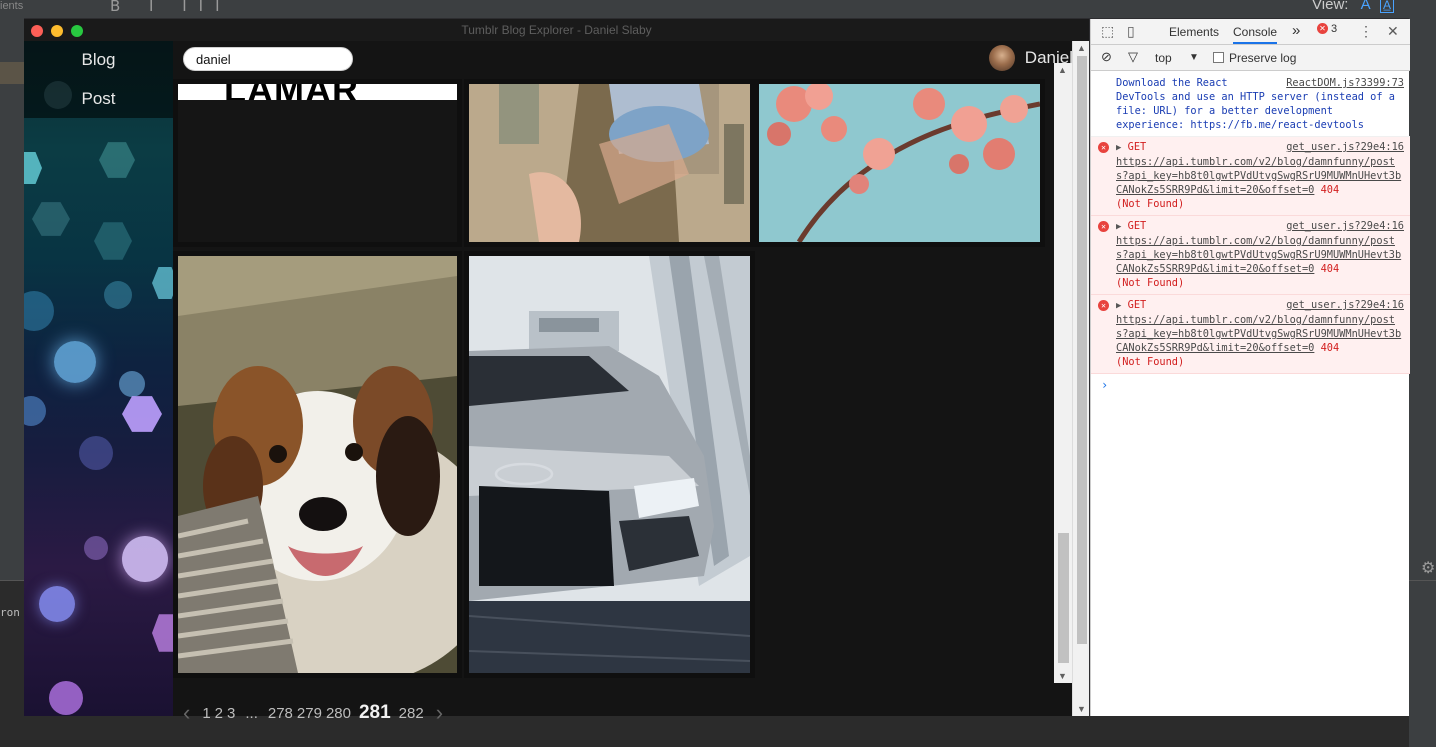  I want to click on format-toolbar: B I III, so click(171, 7).